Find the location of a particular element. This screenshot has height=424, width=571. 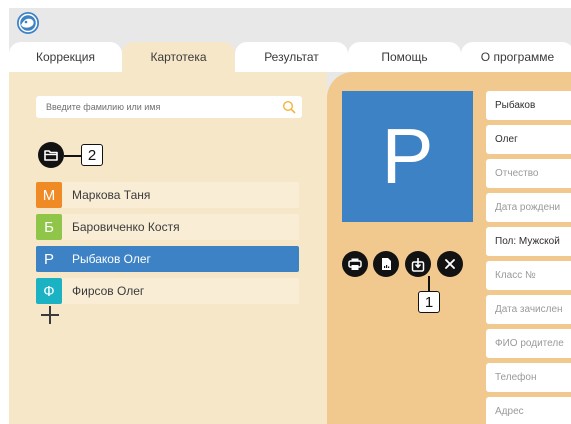

tab-correction: Коррекция is located at coordinates (65, 57).